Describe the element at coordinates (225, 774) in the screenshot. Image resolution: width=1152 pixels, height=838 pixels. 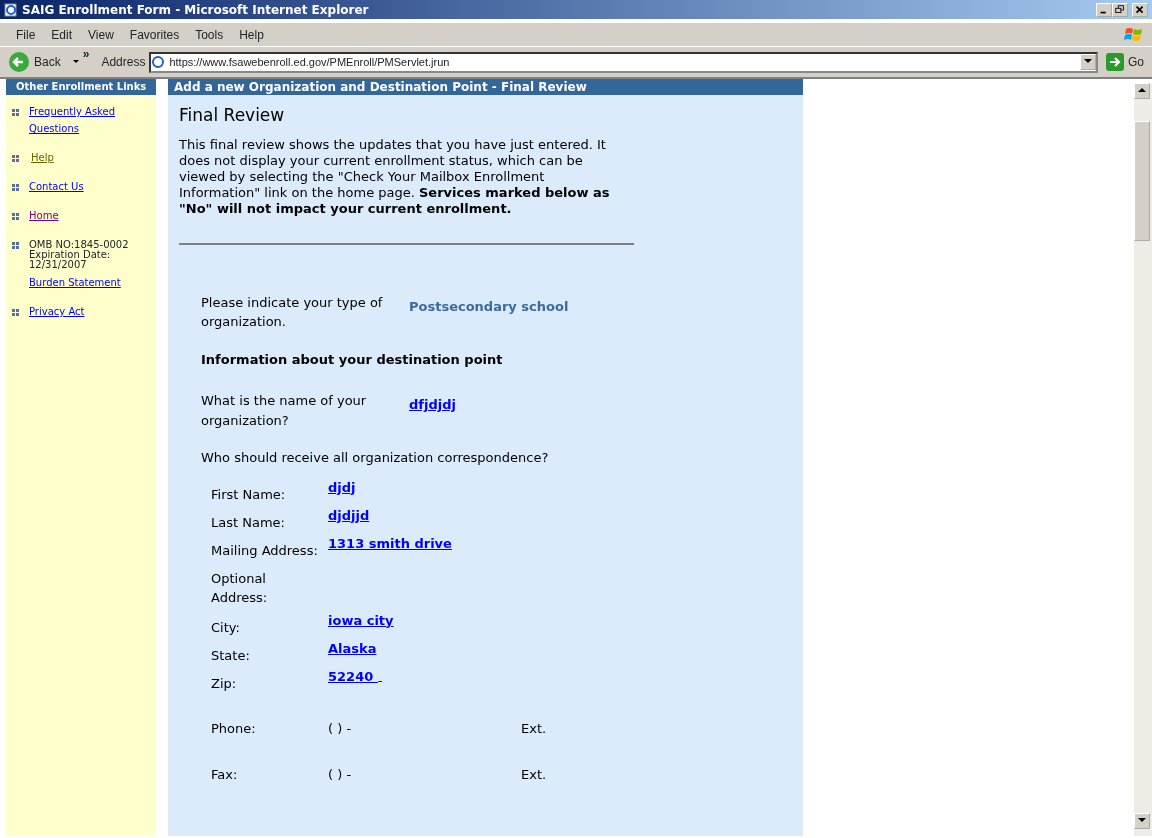
I see `field-label: Fax:` at that location.